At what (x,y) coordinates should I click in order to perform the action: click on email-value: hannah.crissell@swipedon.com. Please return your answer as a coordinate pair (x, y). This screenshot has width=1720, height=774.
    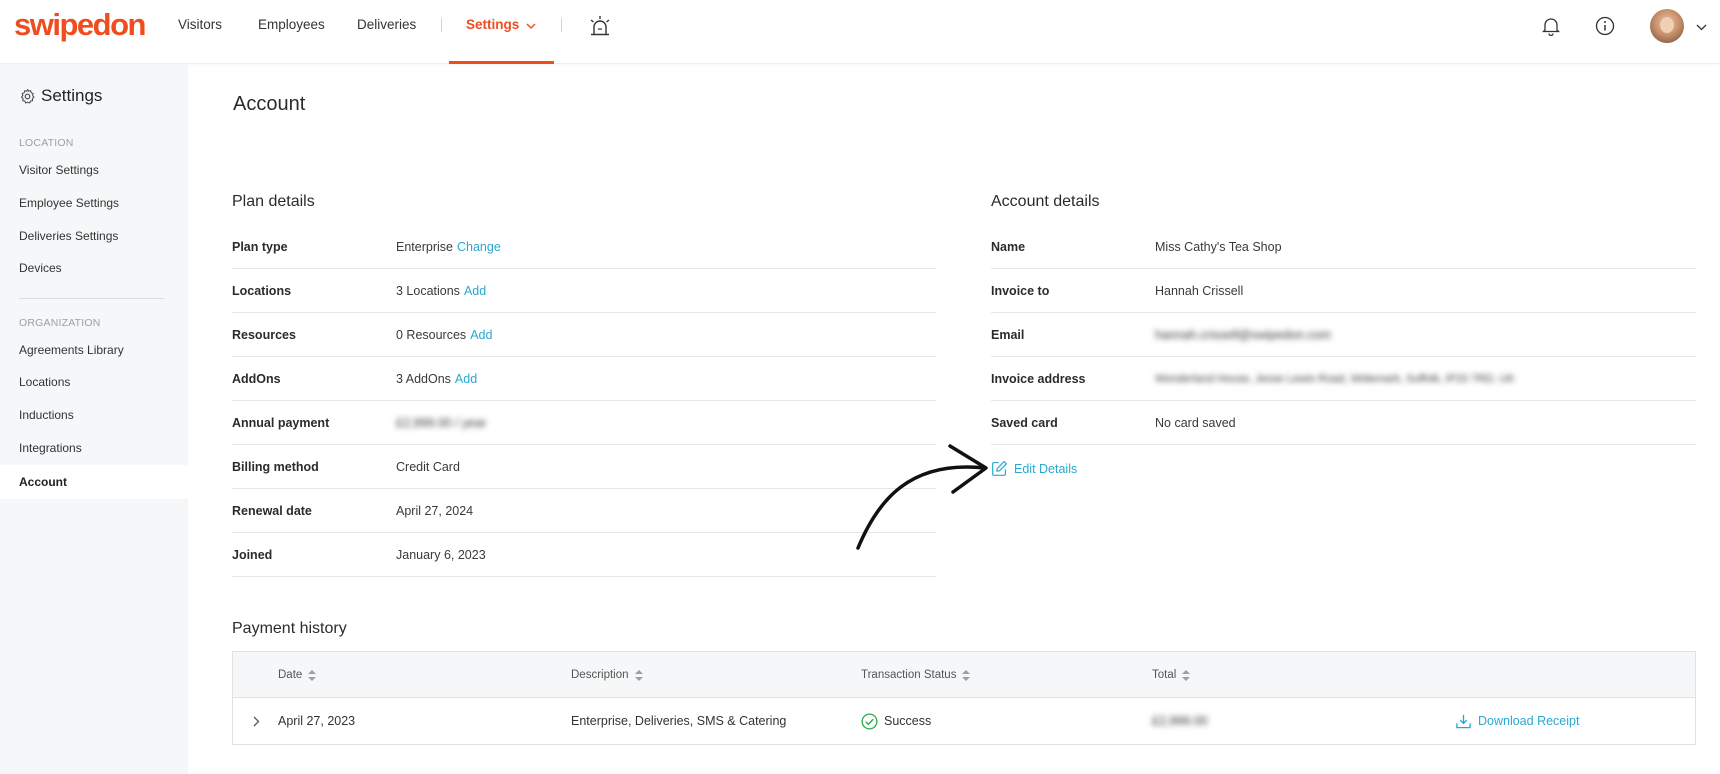
    Looking at the image, I should click on (1243, 335).